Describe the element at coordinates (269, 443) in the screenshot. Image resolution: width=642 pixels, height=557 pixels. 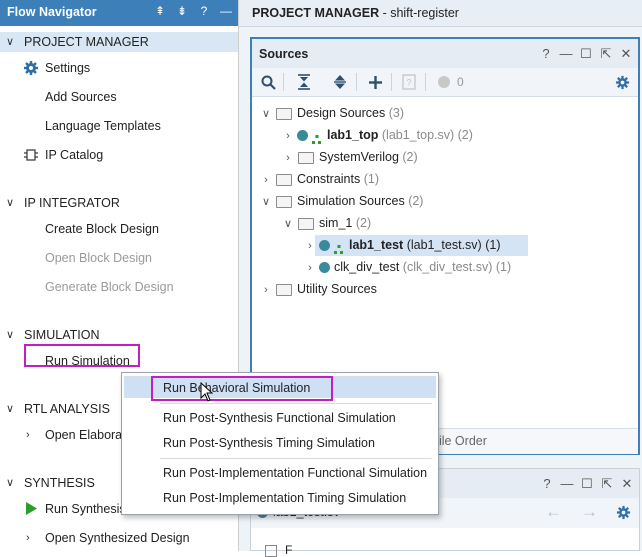
I see `menu-item-post-synth-timing: Run Post-Synthesis Timing Simulation` at that location.